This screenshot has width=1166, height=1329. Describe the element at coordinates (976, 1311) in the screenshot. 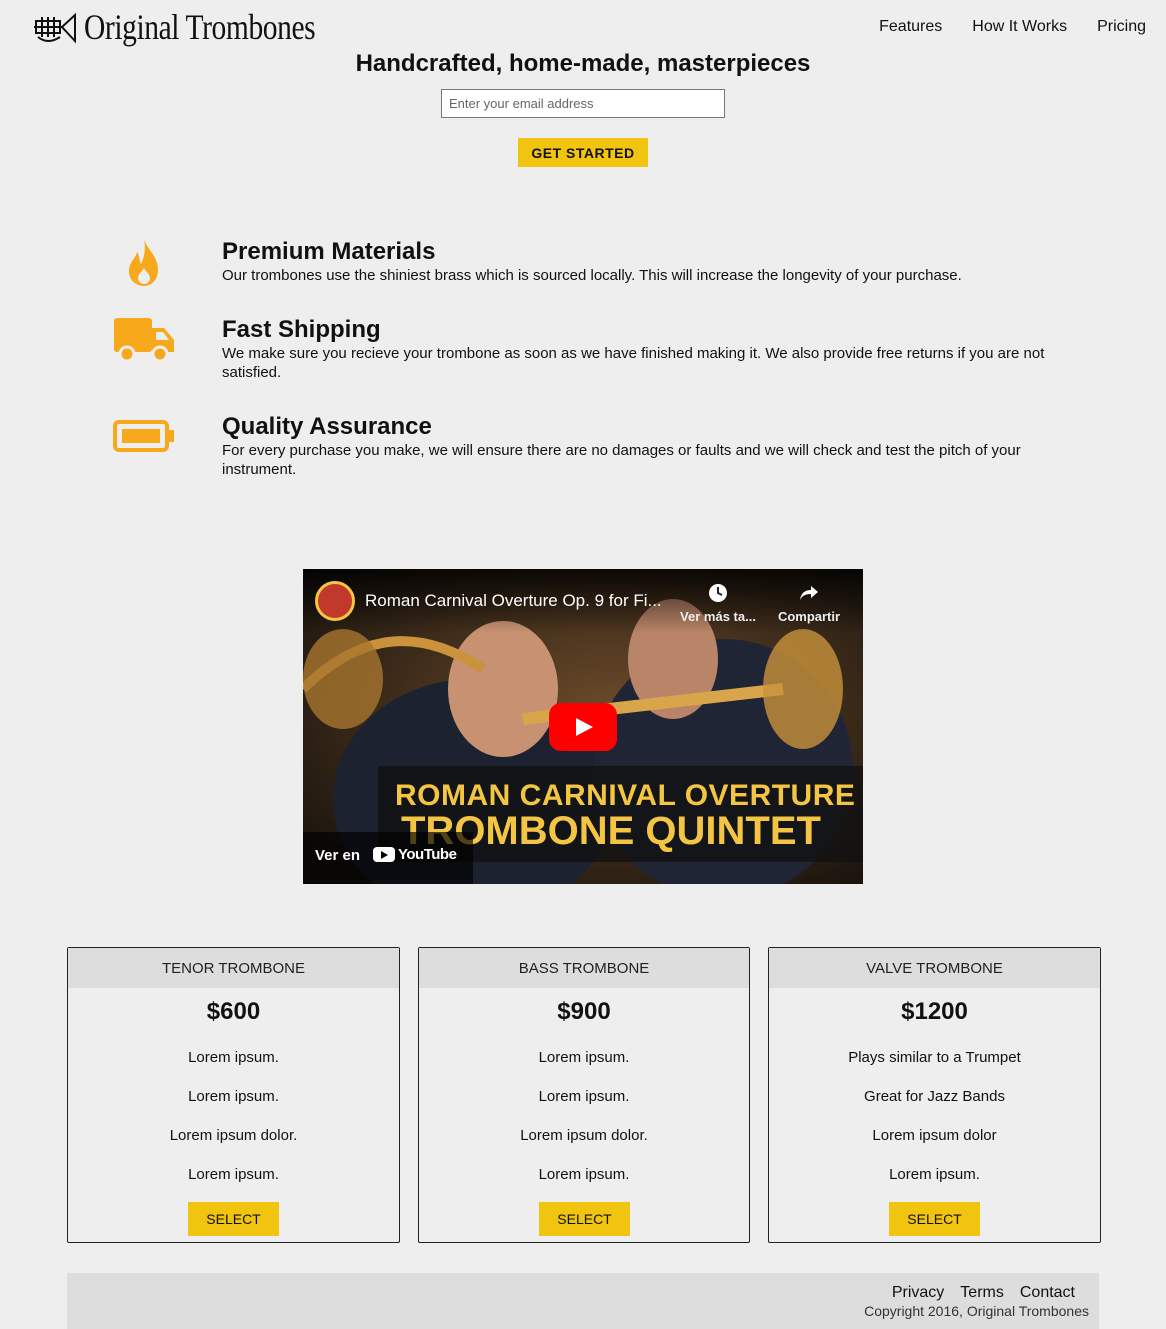

I see `copyright: Copyright 2016, Original Trombones` at that location.